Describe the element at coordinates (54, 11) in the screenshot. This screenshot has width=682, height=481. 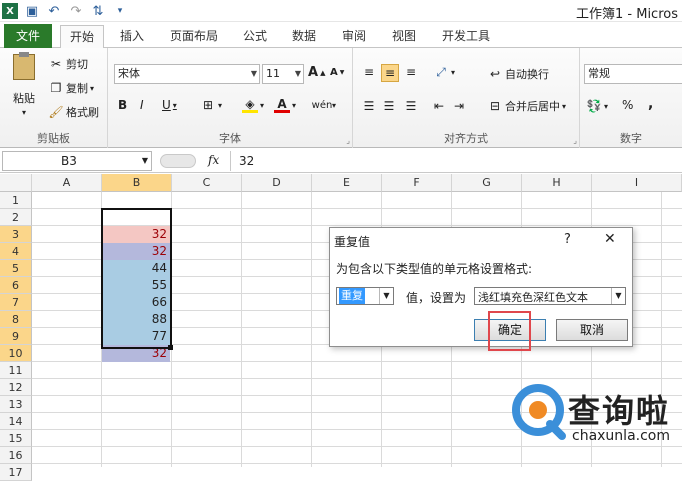
I see `undo-icon: ↶` at that location.